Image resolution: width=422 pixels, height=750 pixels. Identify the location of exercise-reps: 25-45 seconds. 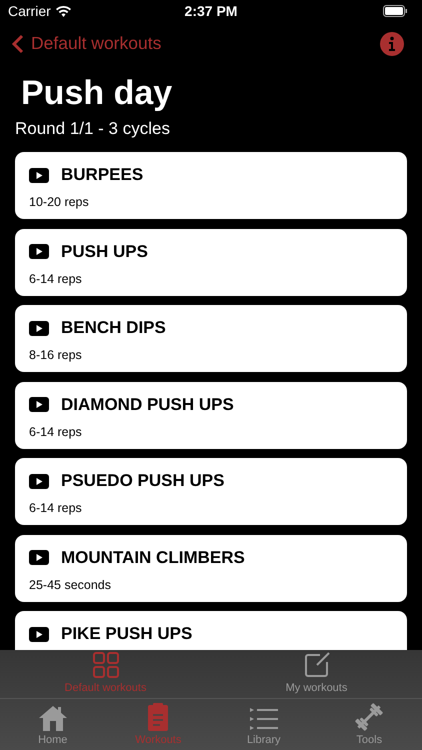
(70, 585).